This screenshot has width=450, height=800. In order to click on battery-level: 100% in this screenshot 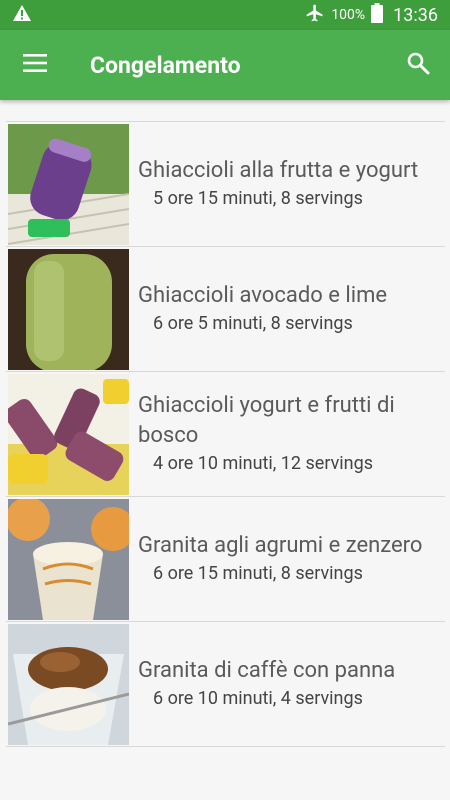, I will do `click(348, 15)`.